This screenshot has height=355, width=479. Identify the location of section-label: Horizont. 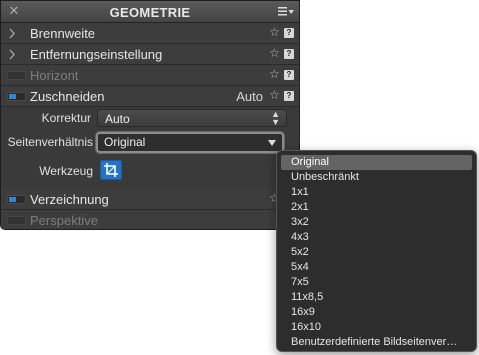
(54, 75).